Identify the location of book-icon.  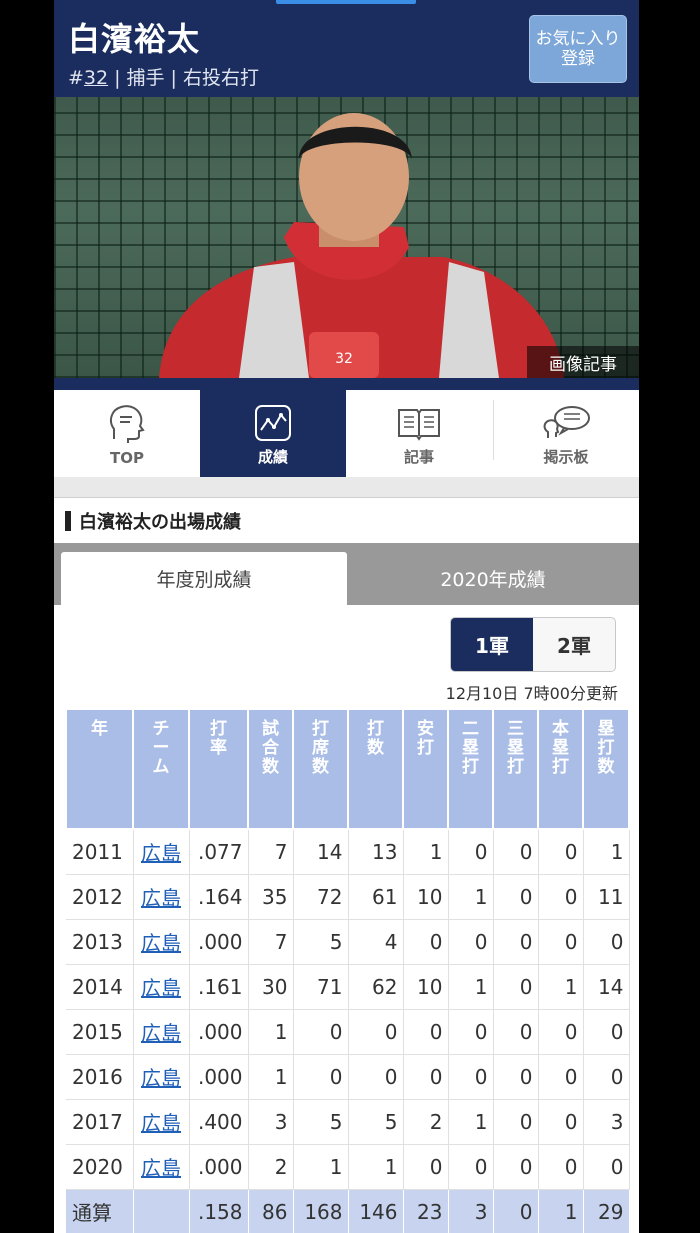
(419, 424).